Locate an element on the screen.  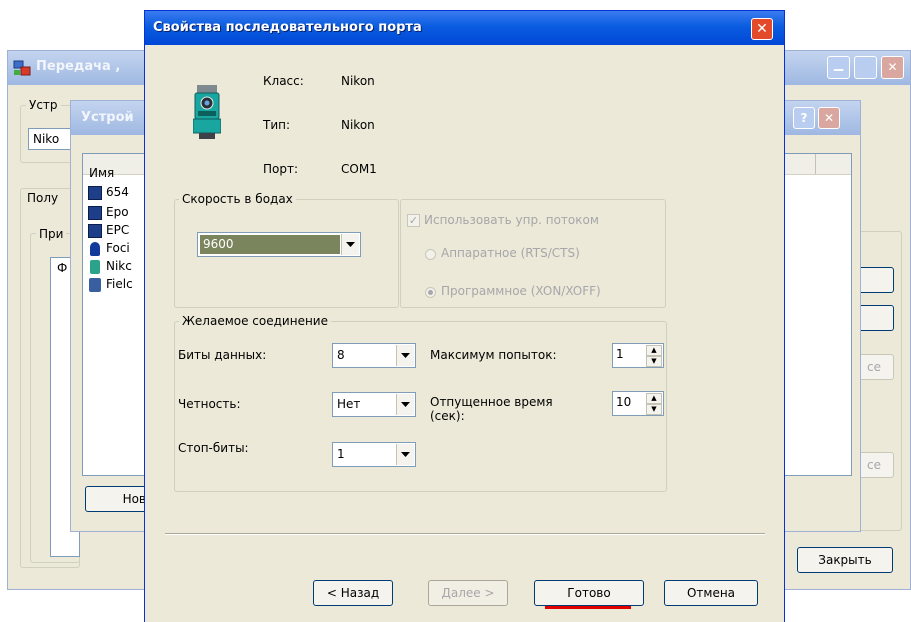
device-group-label: Устр is located at coordinates (43, 105).